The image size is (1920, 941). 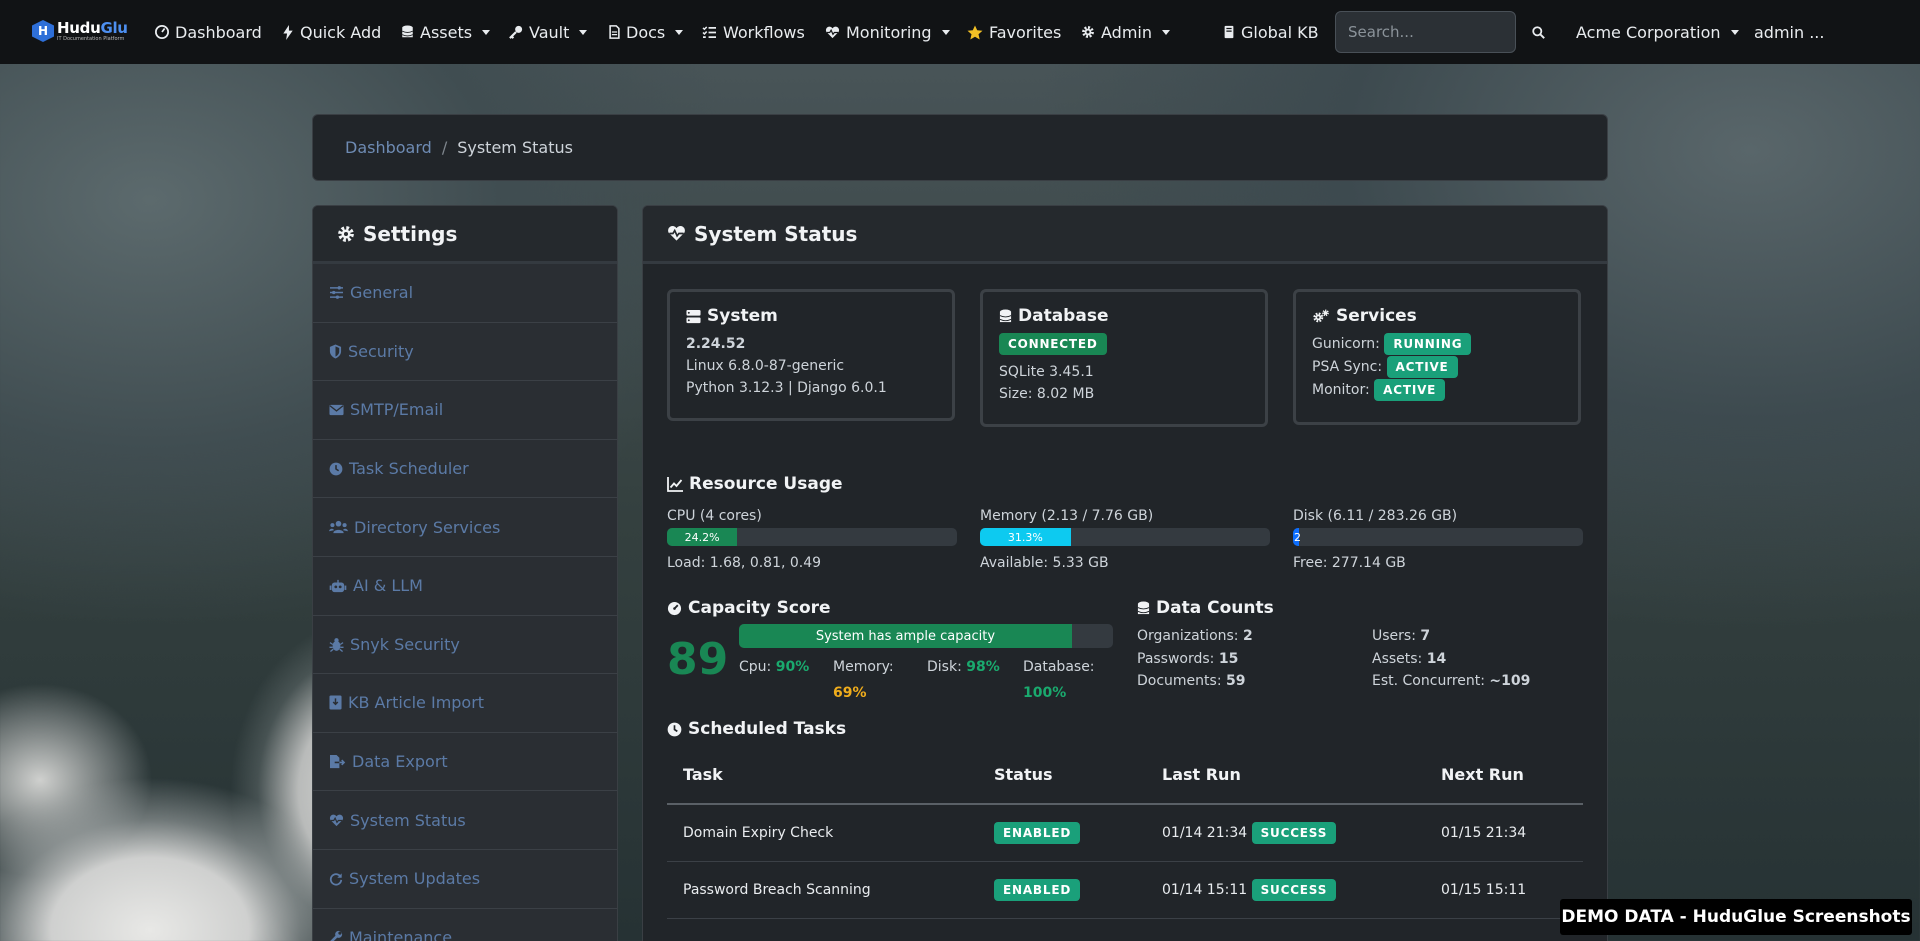 What do you see at coordinates (381, 351) in the screenshot?
I see `sidebar-item-label: Security` at bounding box center [381, 351].